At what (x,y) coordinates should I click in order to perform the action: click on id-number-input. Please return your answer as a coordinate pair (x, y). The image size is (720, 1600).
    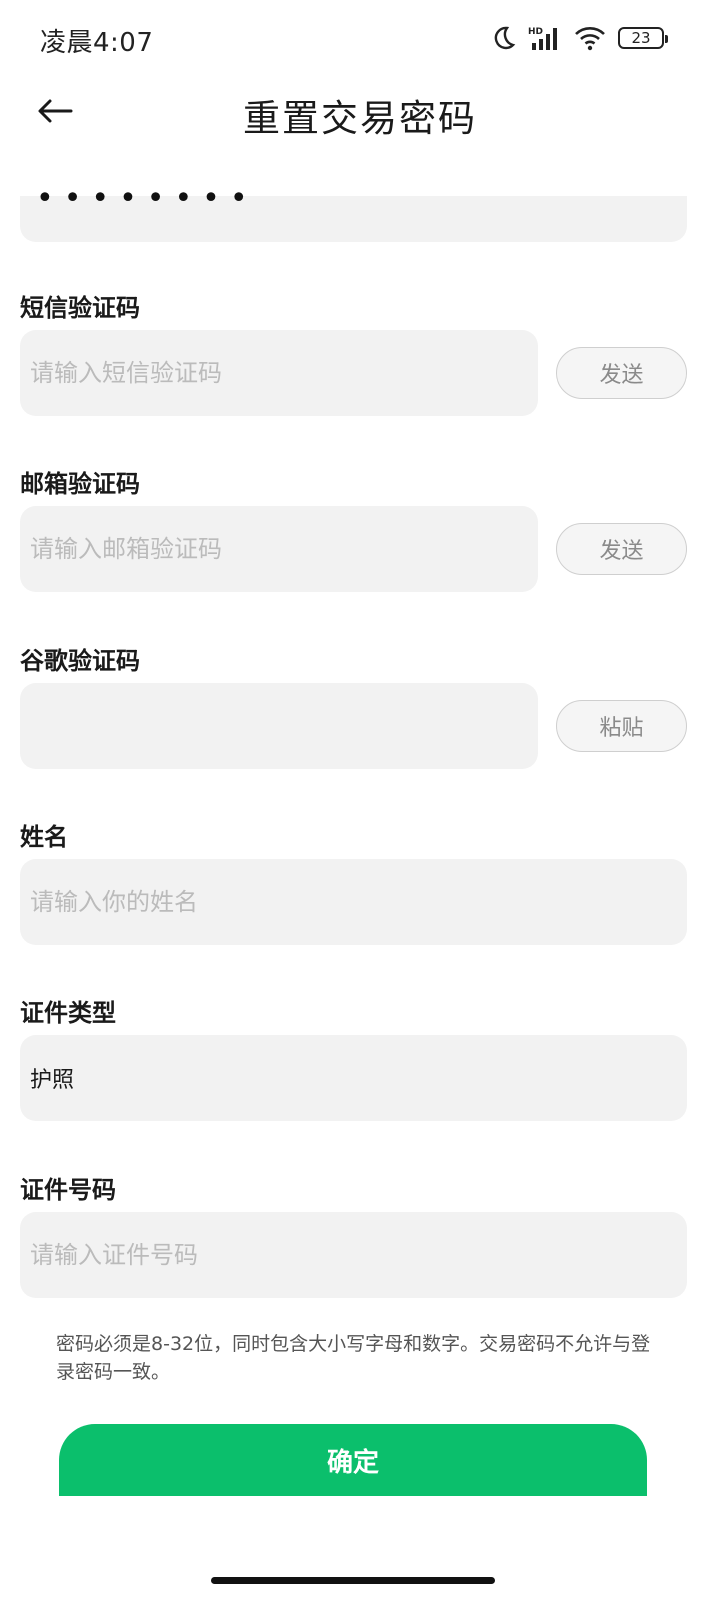
    Looking at the image, I should click on (353, 1255).